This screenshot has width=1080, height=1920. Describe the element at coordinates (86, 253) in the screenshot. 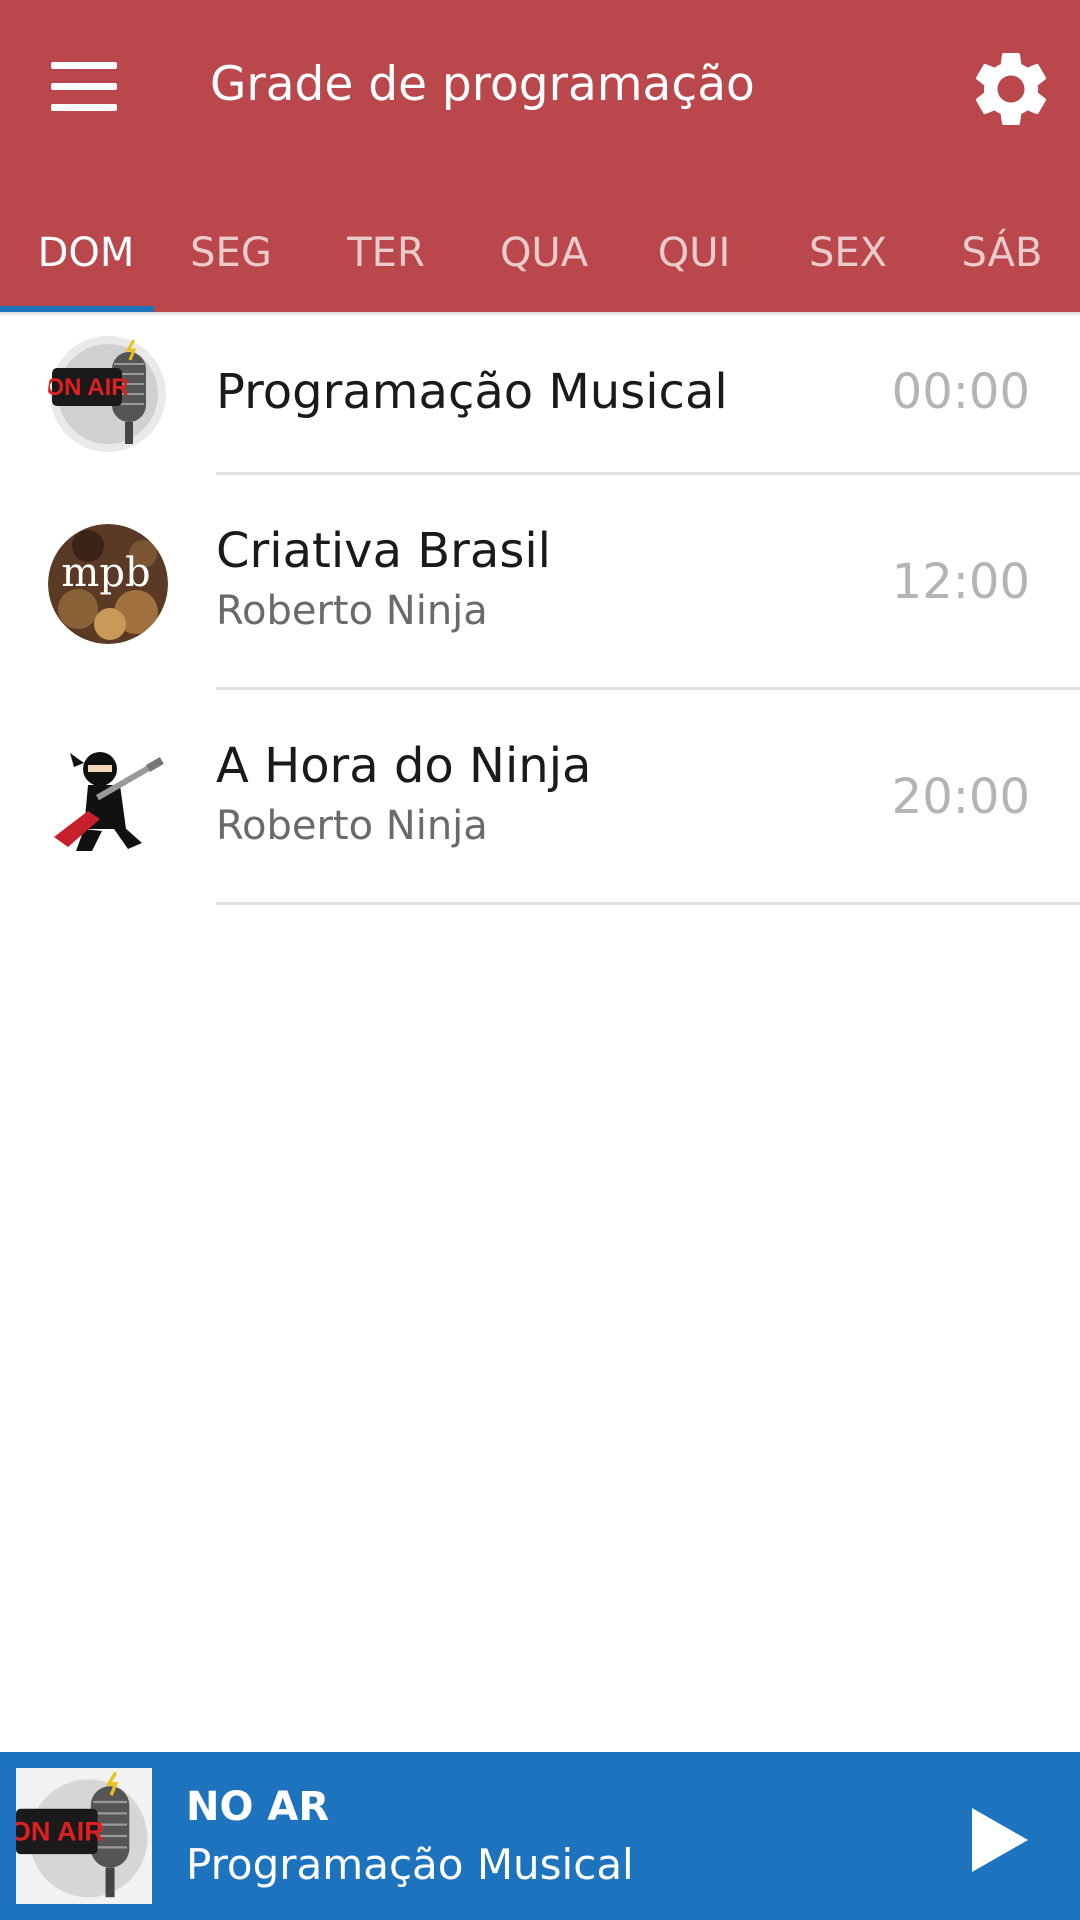

I see `tab-dom: DOM` at that location.